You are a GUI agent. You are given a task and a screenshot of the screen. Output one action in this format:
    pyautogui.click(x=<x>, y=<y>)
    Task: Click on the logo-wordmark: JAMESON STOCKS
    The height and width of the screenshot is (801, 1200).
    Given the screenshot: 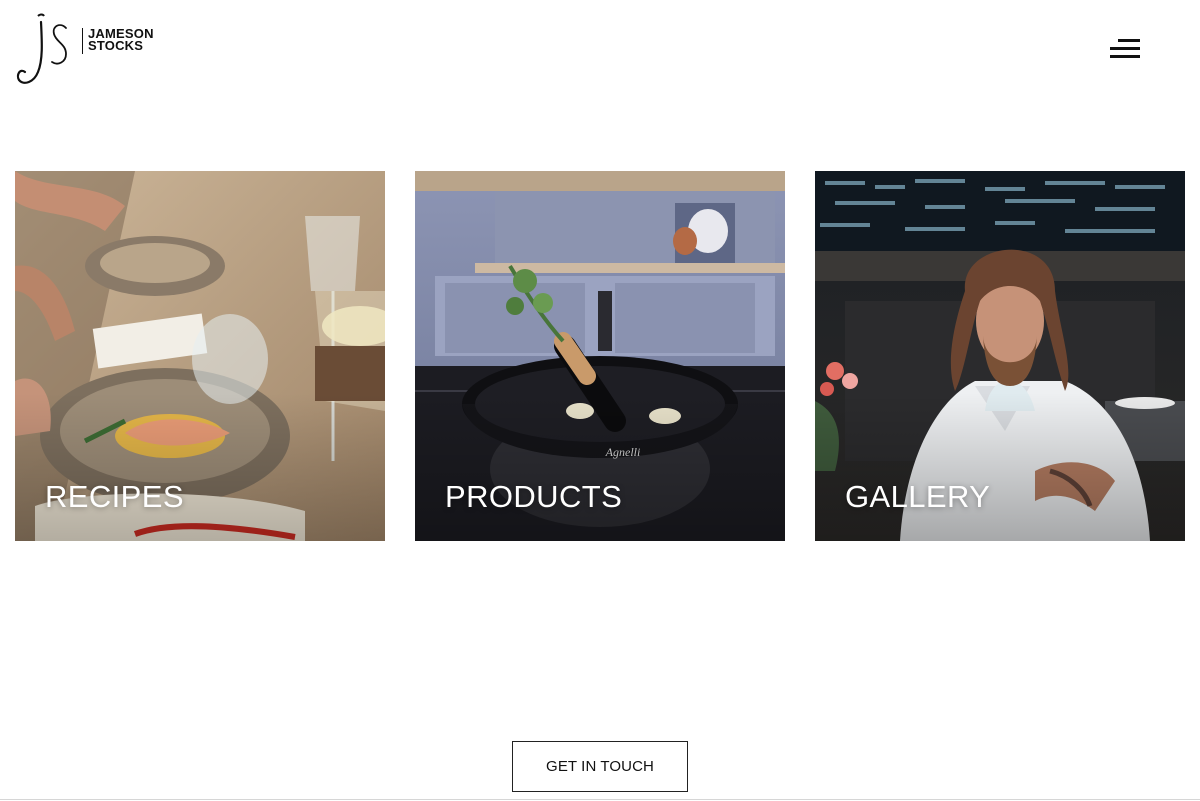 What is the action you would take?
    pyautogui.click(x=121, y=40)
    